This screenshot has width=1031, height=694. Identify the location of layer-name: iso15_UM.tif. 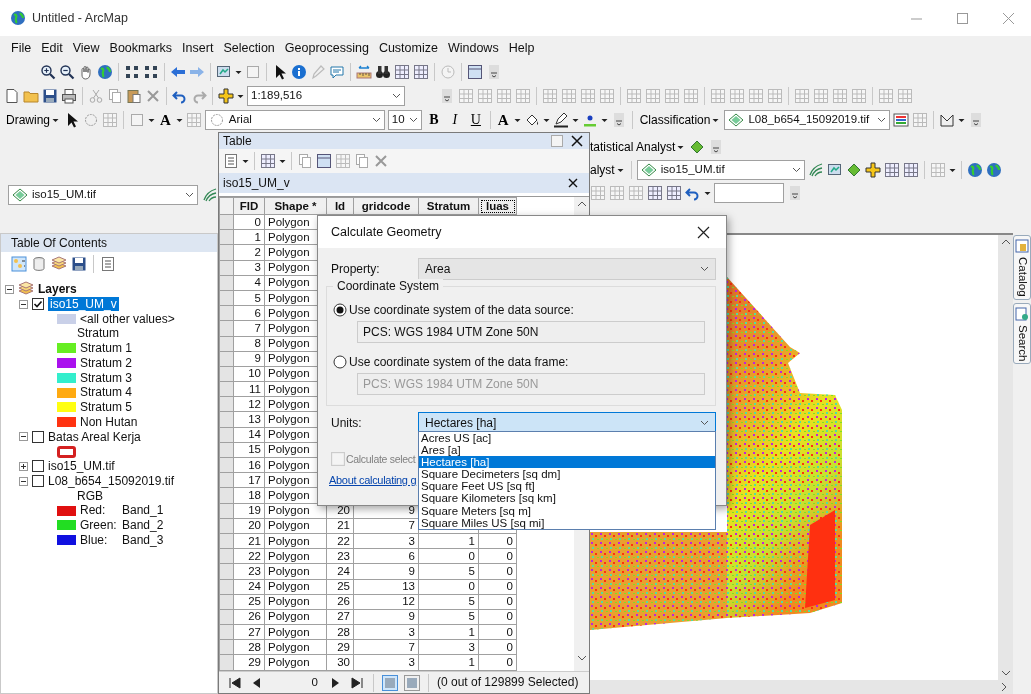
(81, 466).